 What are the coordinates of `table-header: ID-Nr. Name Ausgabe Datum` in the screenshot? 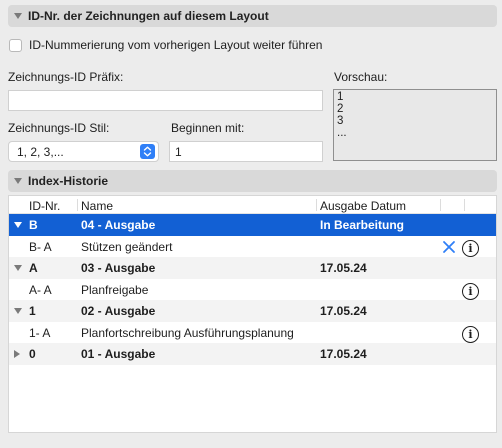 It's located at (252, 205).